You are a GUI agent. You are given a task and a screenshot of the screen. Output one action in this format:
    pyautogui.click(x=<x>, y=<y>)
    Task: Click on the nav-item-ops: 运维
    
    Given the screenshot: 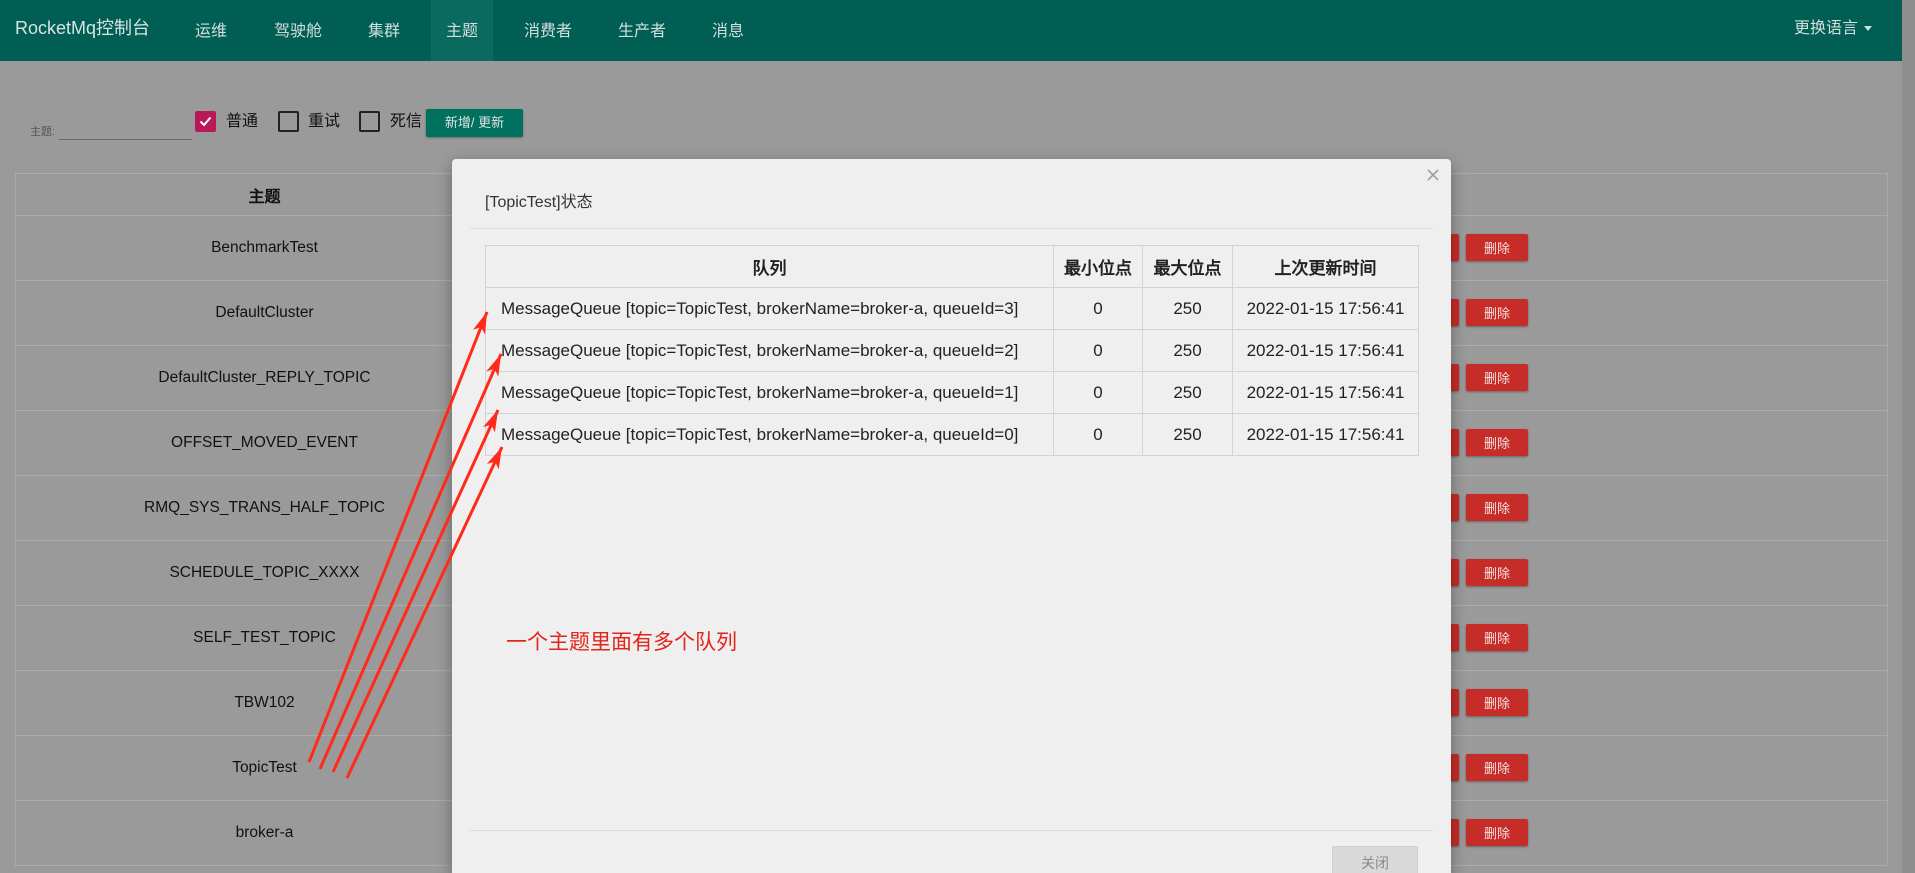 What is the action you would take?
    pyautogui.click(x=211, y=30)
    